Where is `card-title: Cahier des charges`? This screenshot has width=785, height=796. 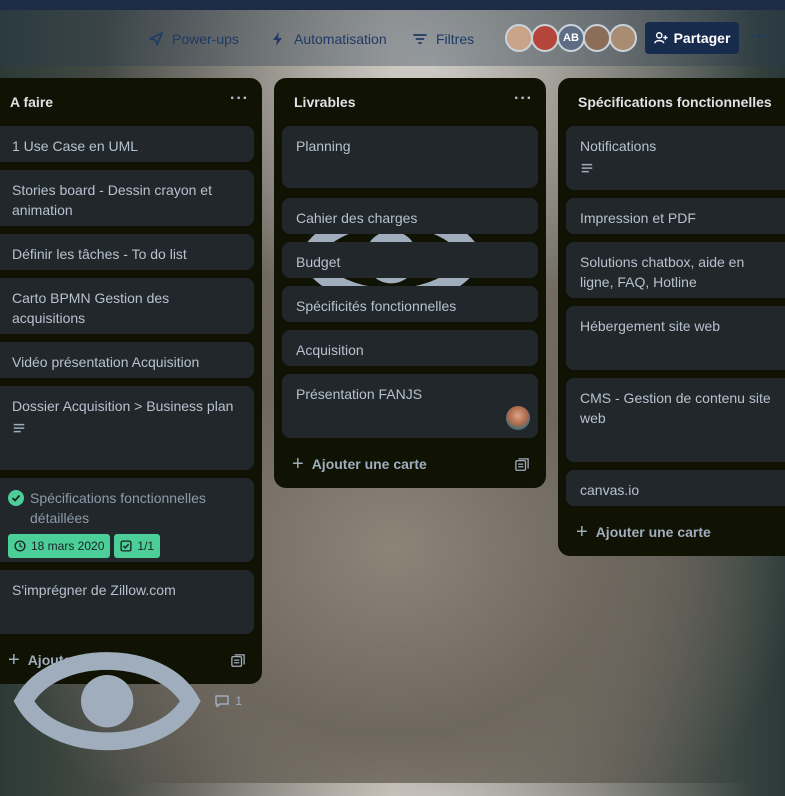
card-title: Cahier des charges is located at coordinates (357, 218).